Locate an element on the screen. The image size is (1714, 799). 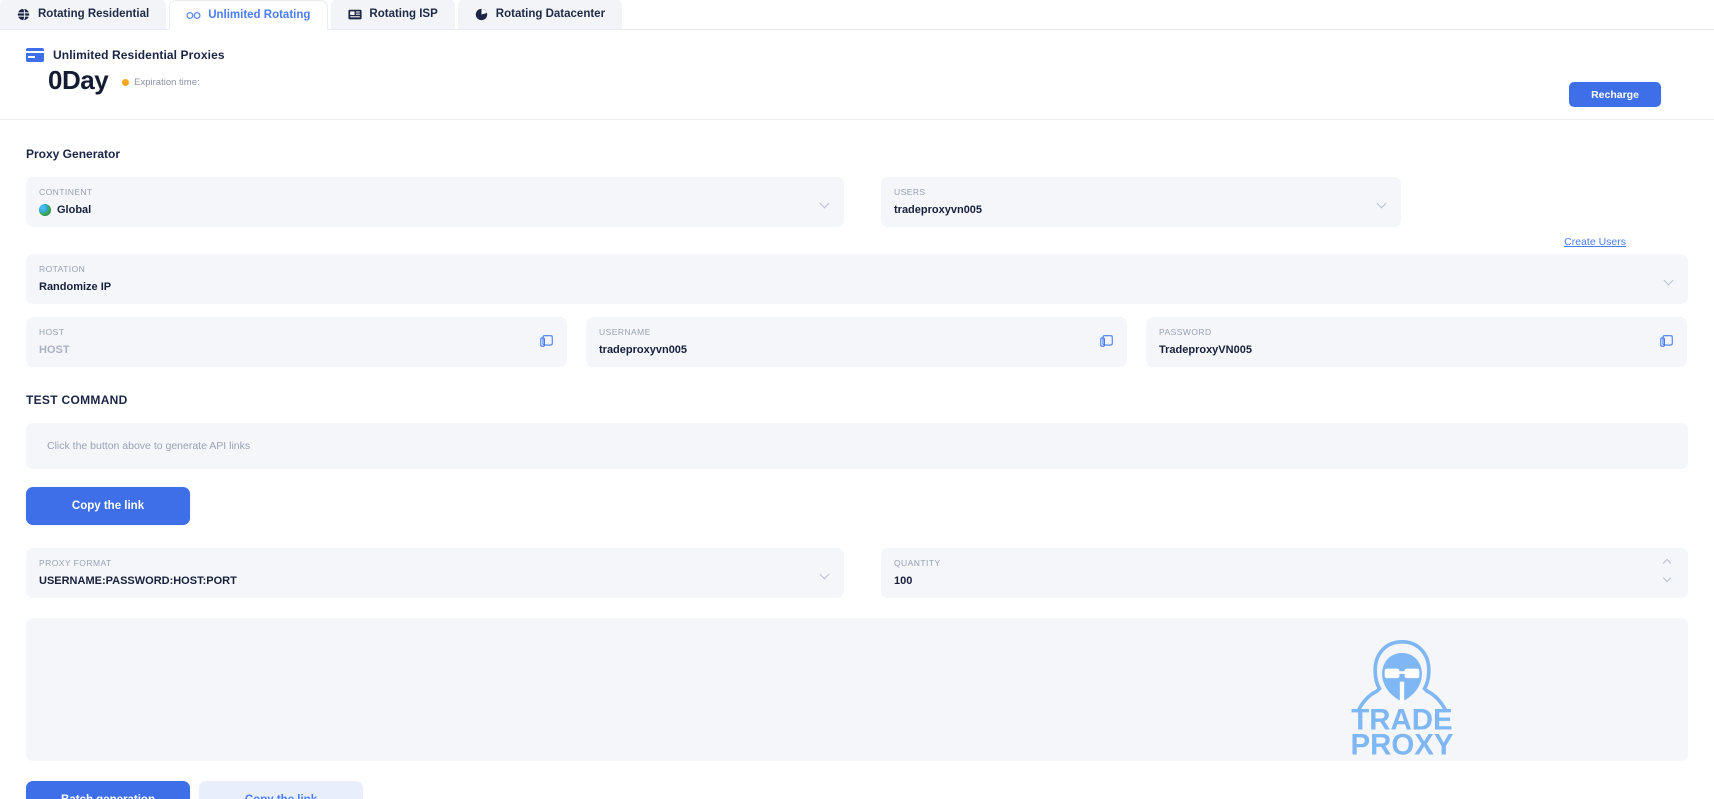
users-select: USERS tradeproxyvn005 is located at coordinates (1141, 202).